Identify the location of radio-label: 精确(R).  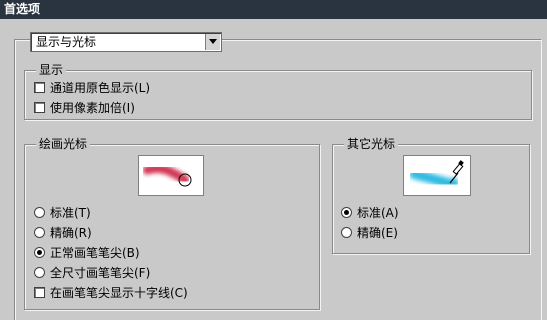
(71, 233).